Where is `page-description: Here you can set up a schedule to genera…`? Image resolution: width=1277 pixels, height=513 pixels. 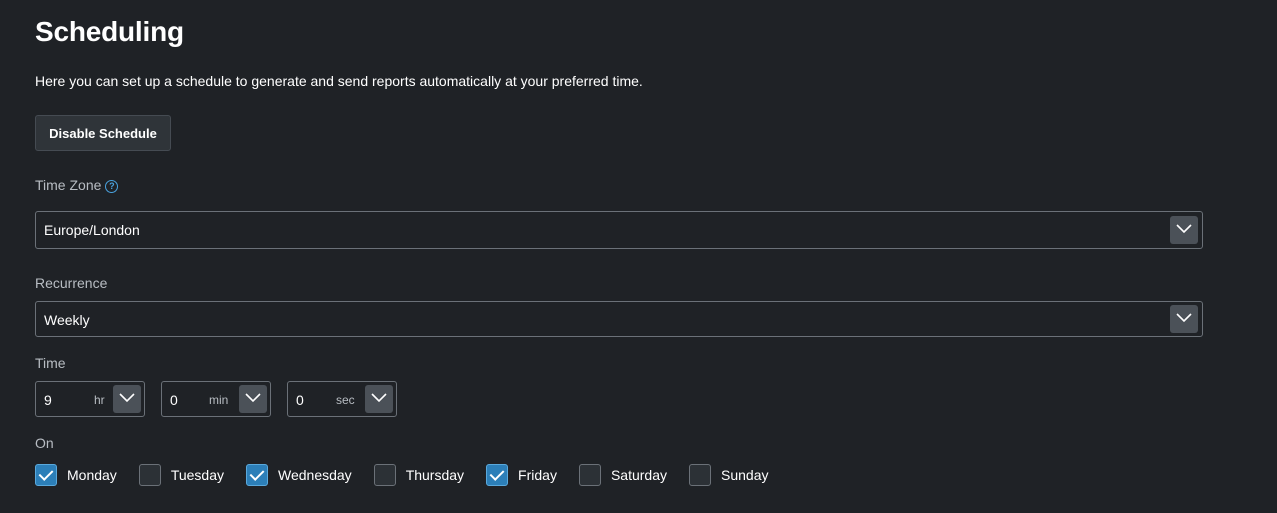
page-description: Here you can set up a schedule to genera… is located at coordinates (339, 81).